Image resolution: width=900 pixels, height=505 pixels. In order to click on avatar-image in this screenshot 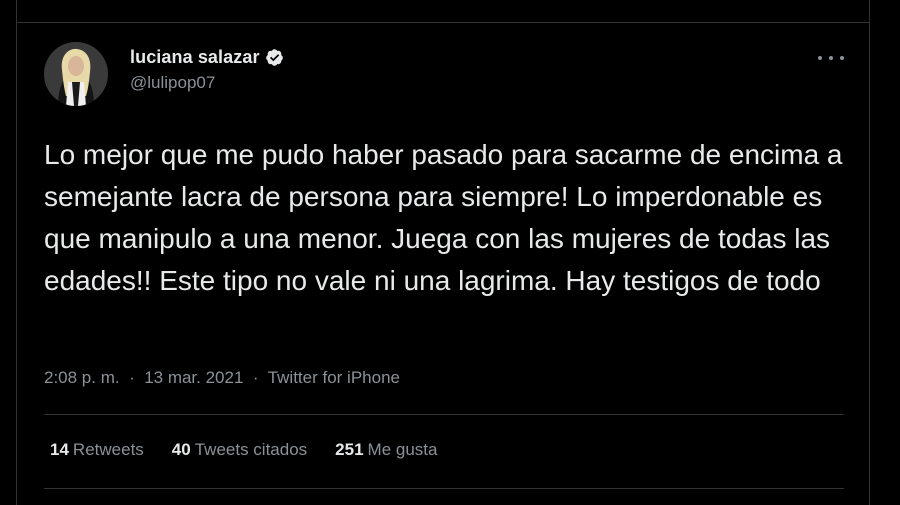, I will do `click(76, 74)`.